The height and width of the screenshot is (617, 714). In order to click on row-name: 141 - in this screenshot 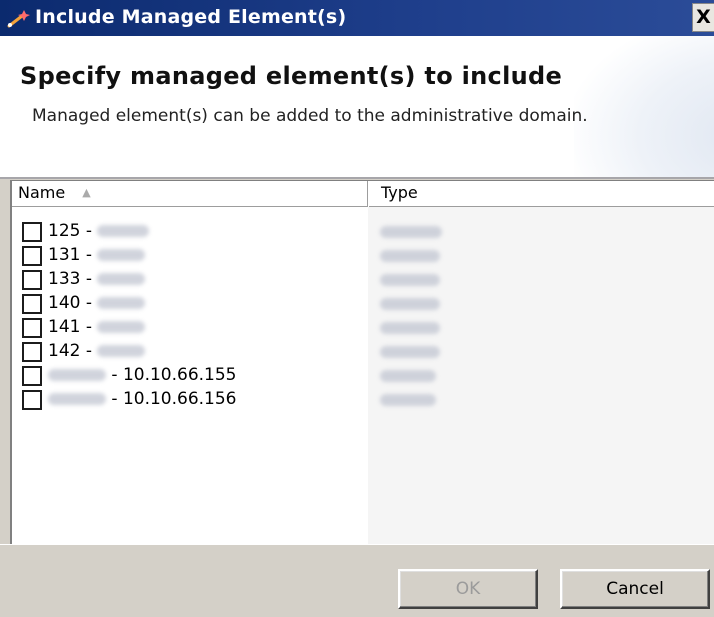, I will do `click(97, 327)`.